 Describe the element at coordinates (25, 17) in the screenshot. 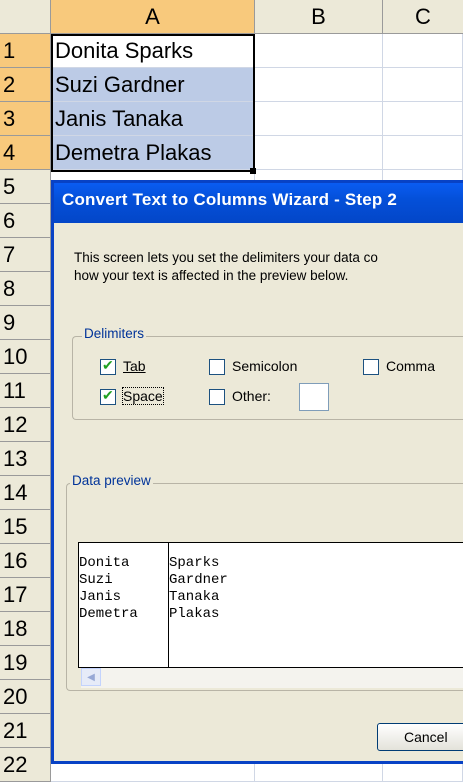

I see `select-all-corner` at that location.